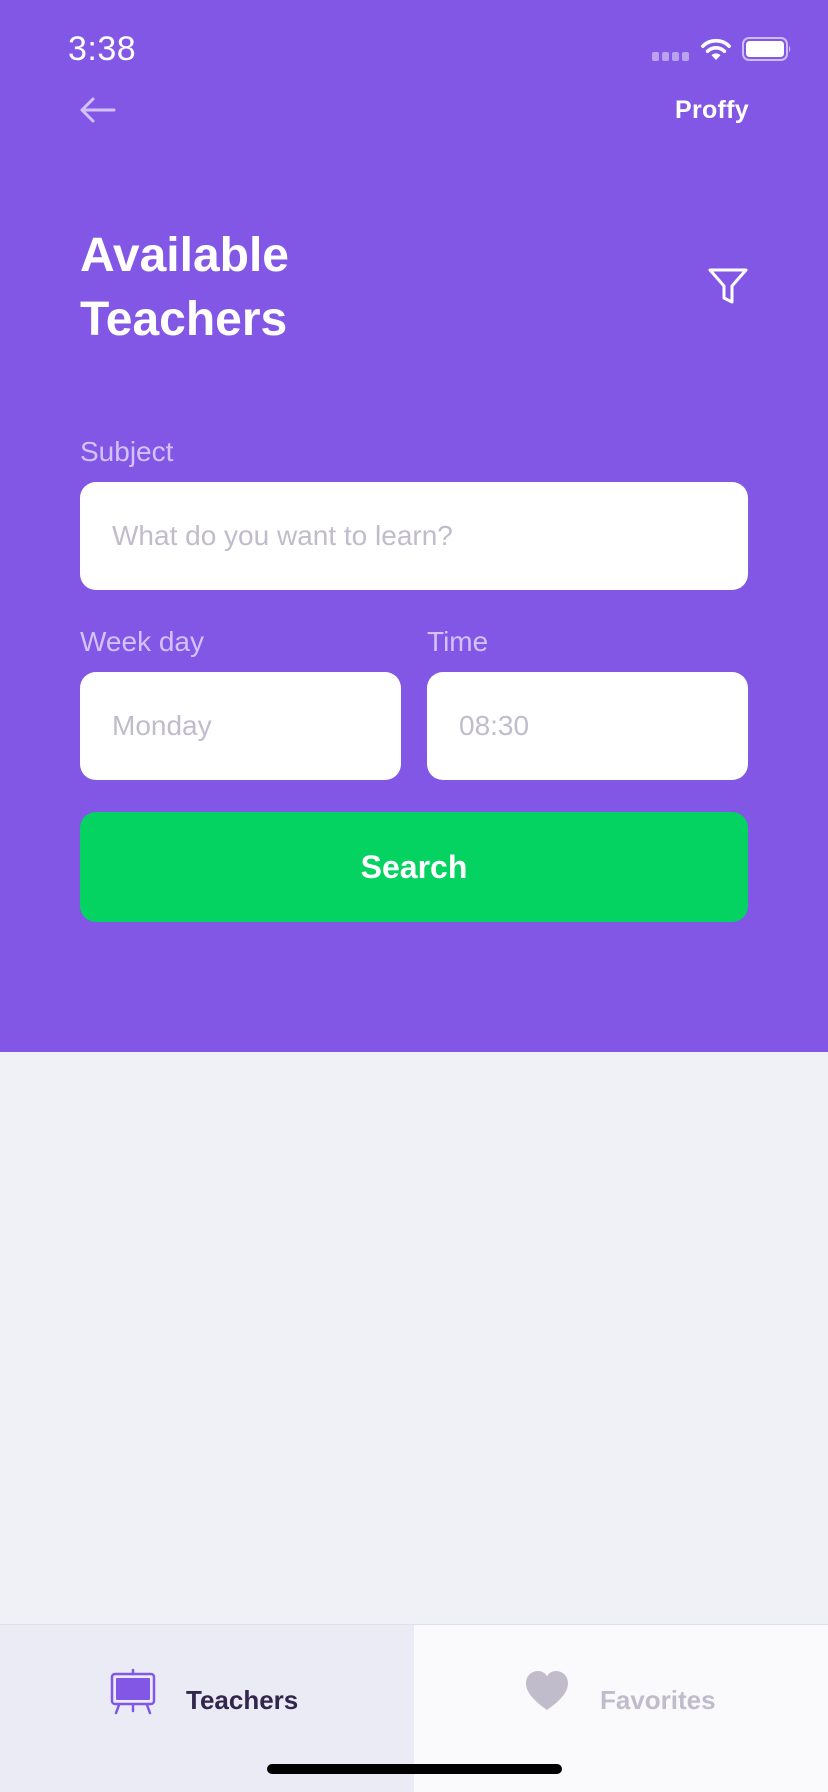 The image size is (828, 1792). I want to click on wifi-icon, so click(716, 49).